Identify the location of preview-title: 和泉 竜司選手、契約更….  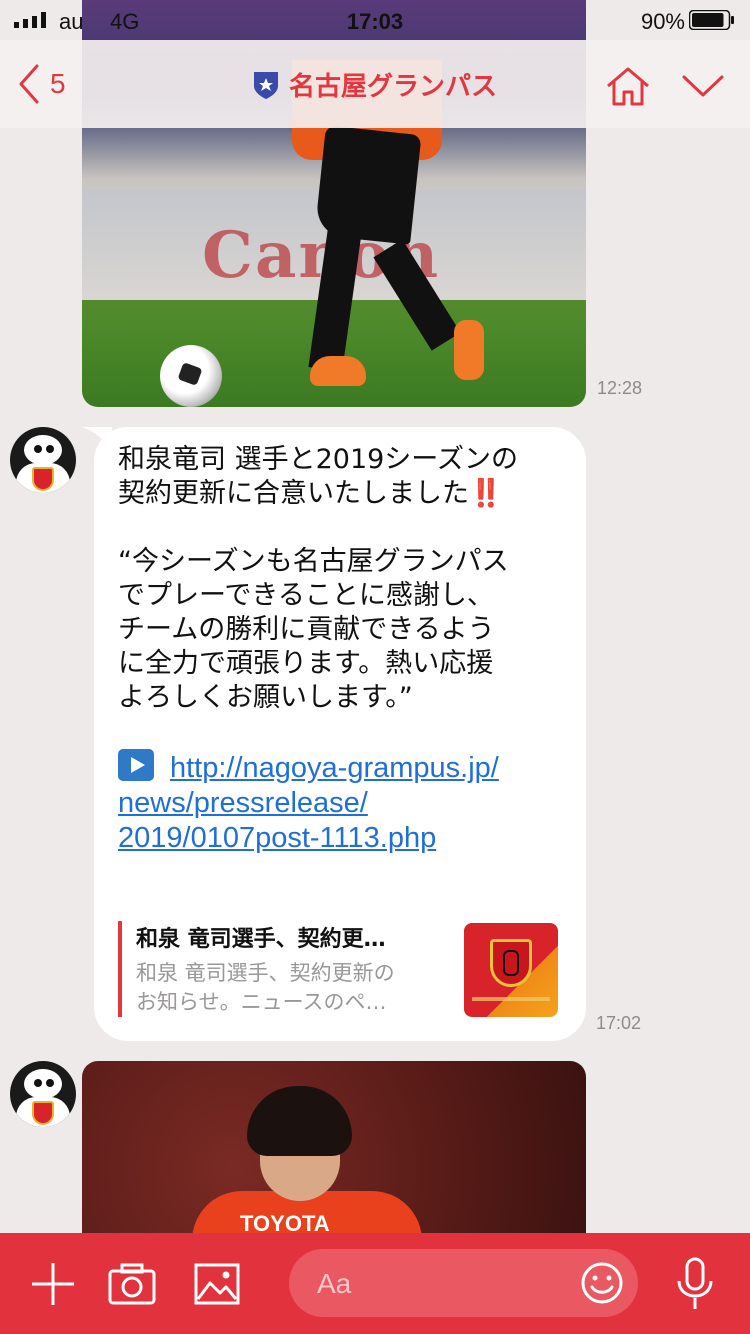
(261, 939).